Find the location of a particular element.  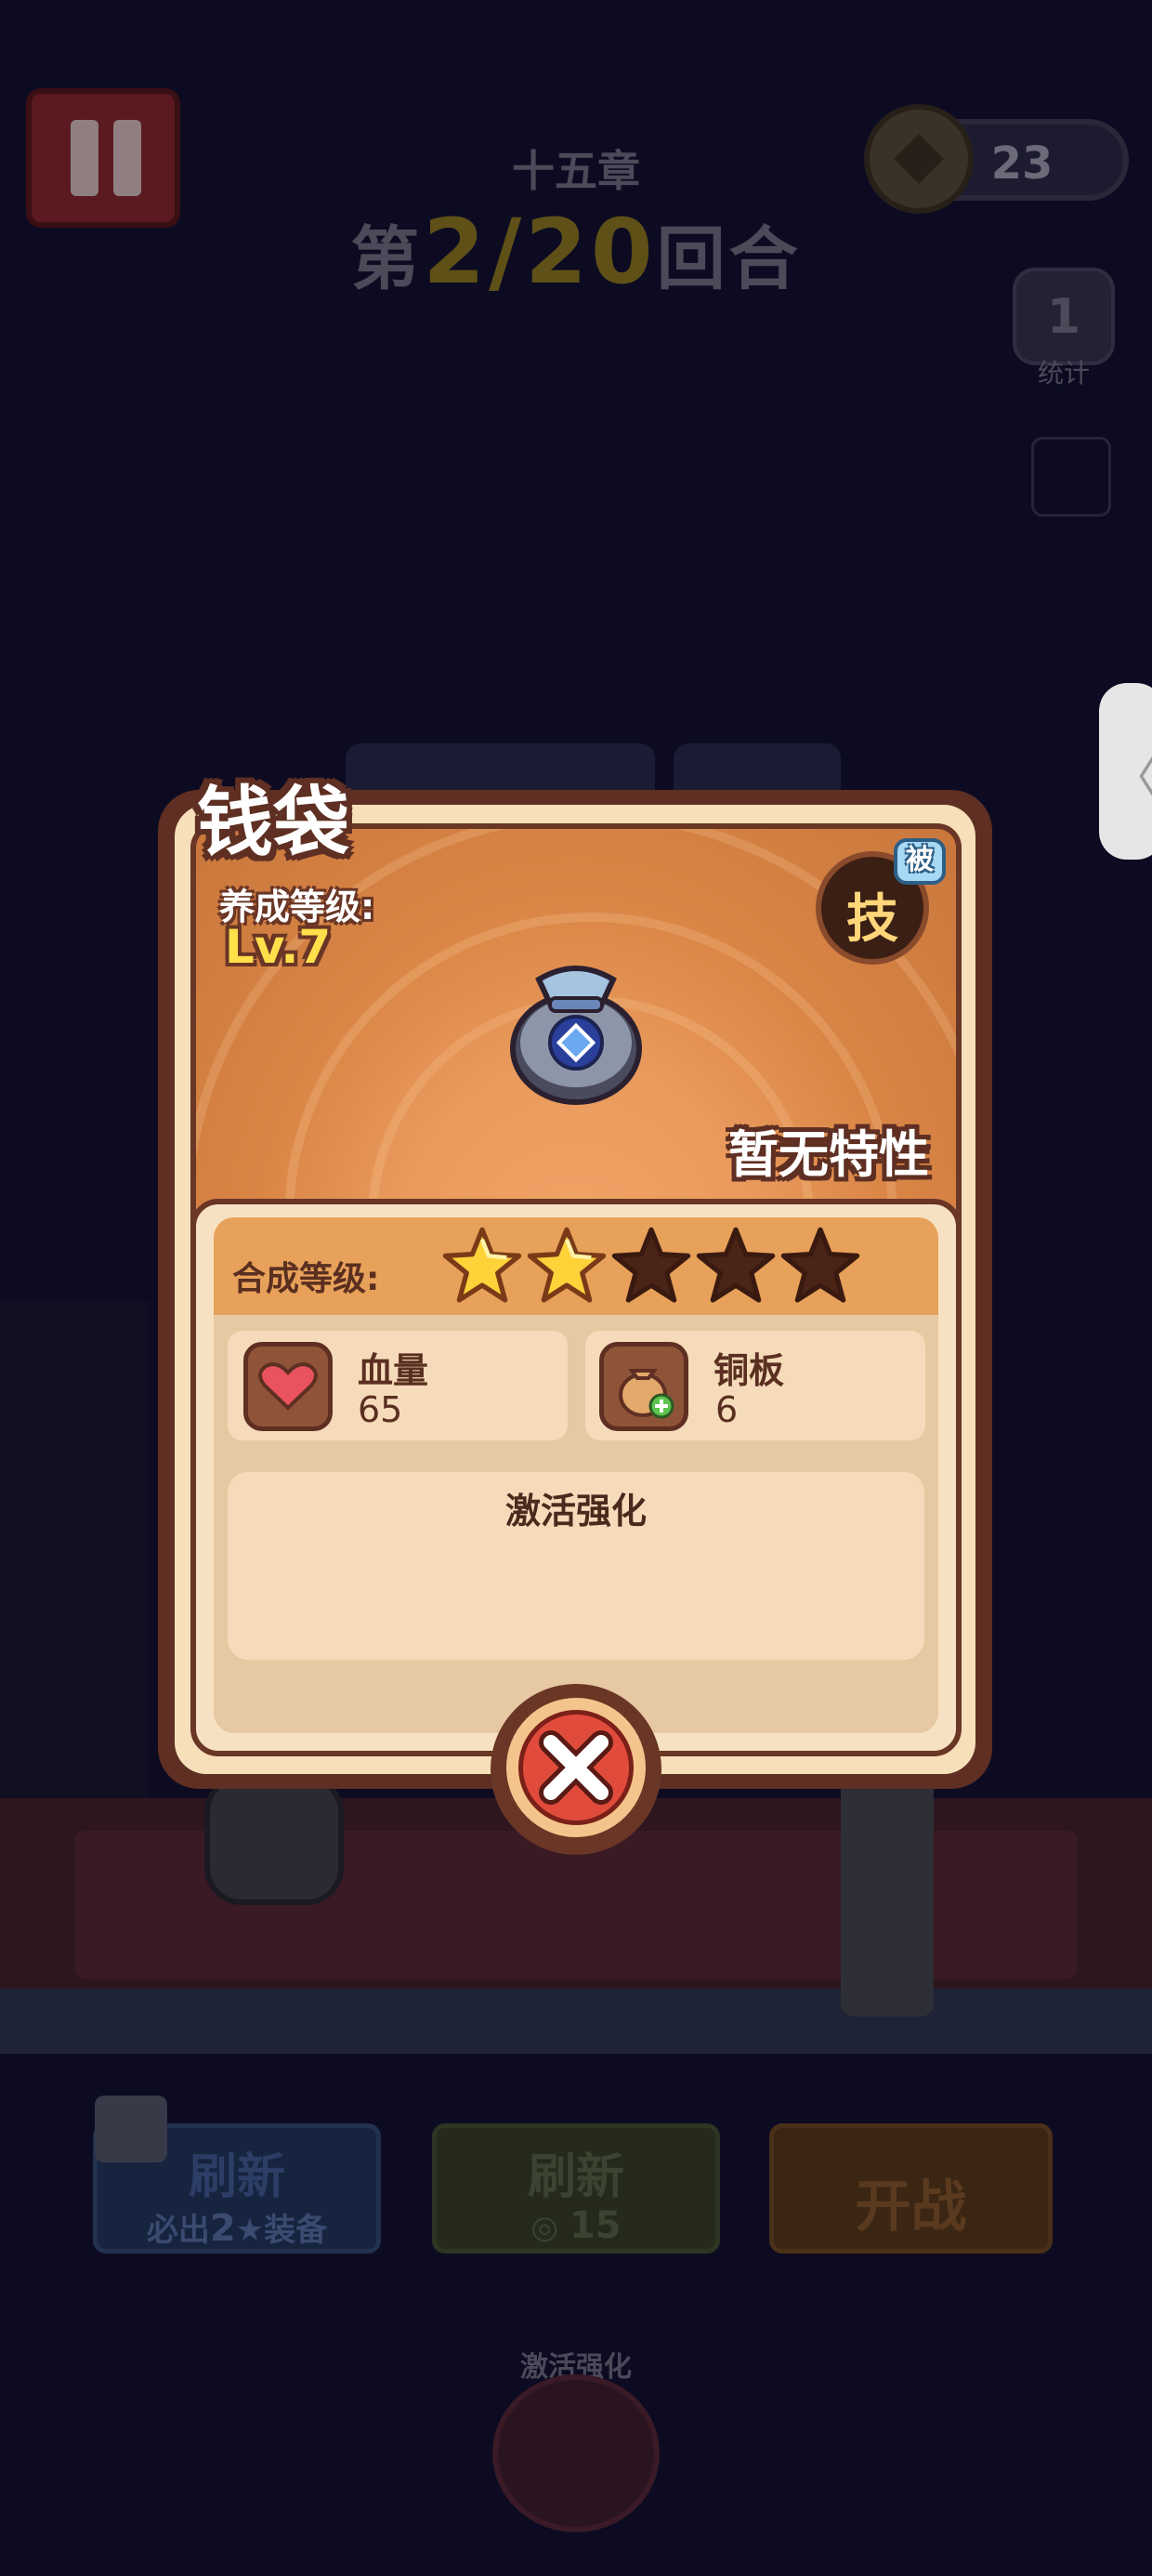

settings-icon is located at coordinates (1071, 477).